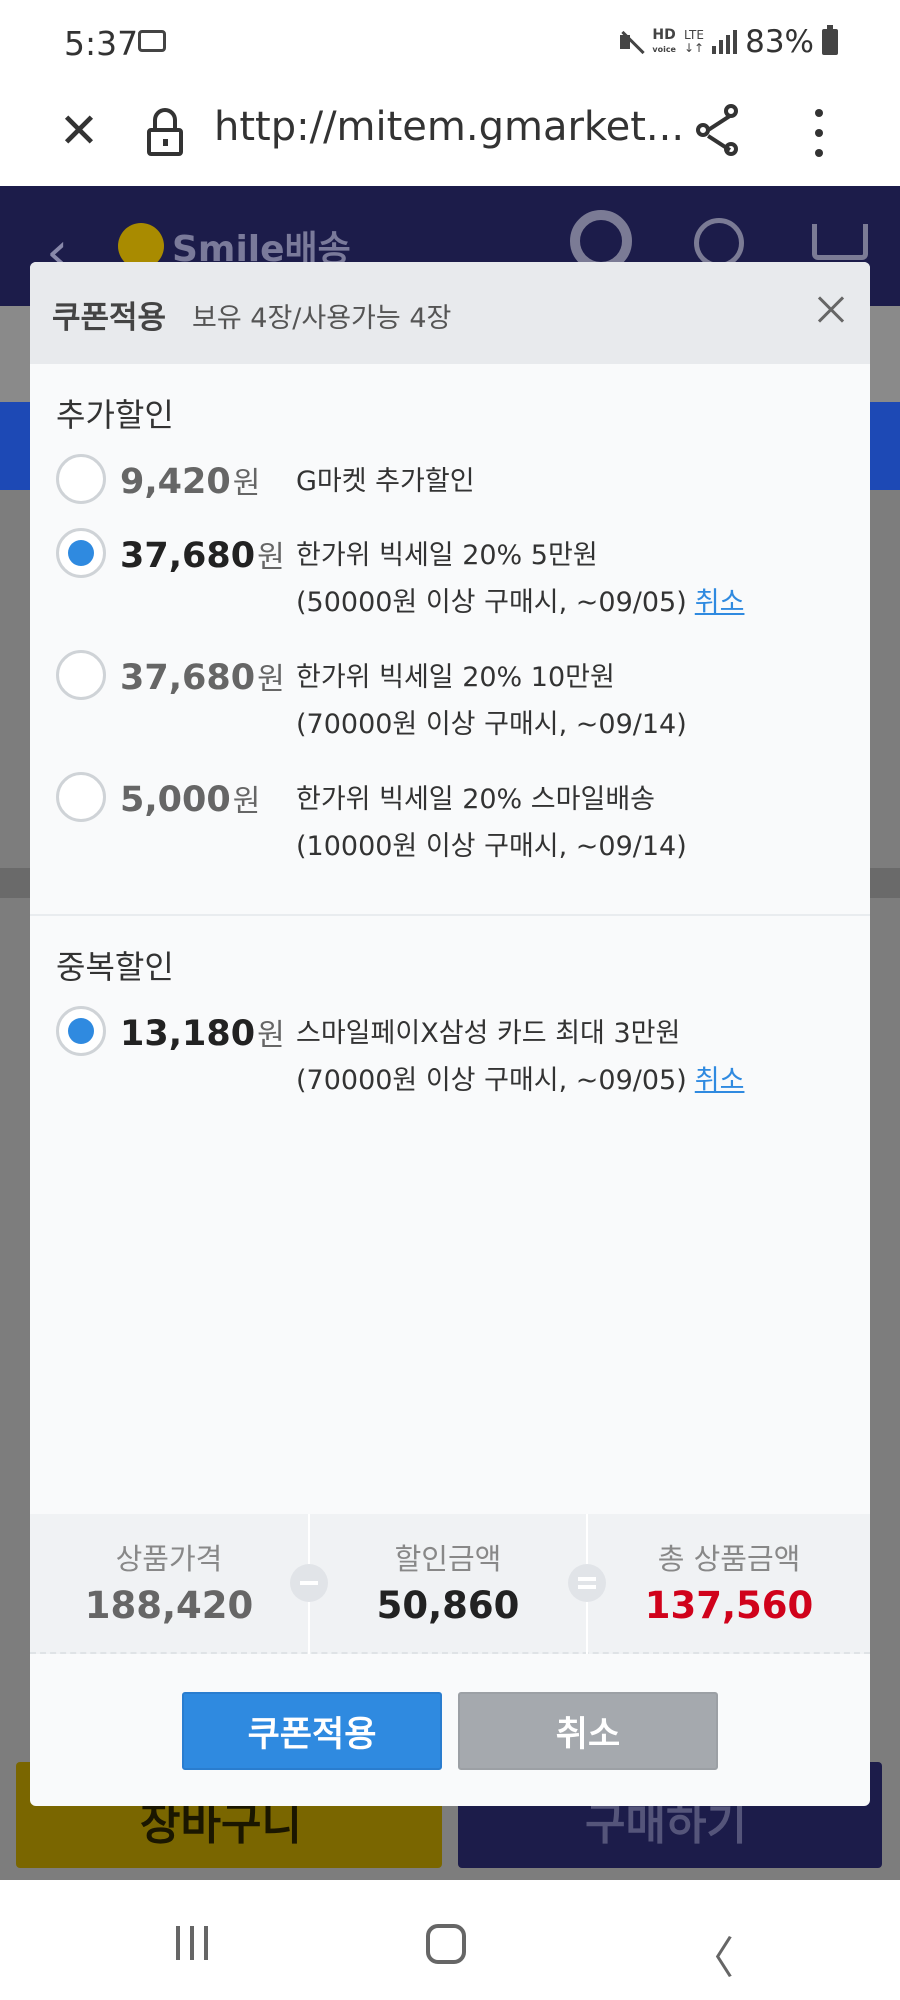  I want to click on total-price: 총 상품금액 137,560, so click(729, 1584).